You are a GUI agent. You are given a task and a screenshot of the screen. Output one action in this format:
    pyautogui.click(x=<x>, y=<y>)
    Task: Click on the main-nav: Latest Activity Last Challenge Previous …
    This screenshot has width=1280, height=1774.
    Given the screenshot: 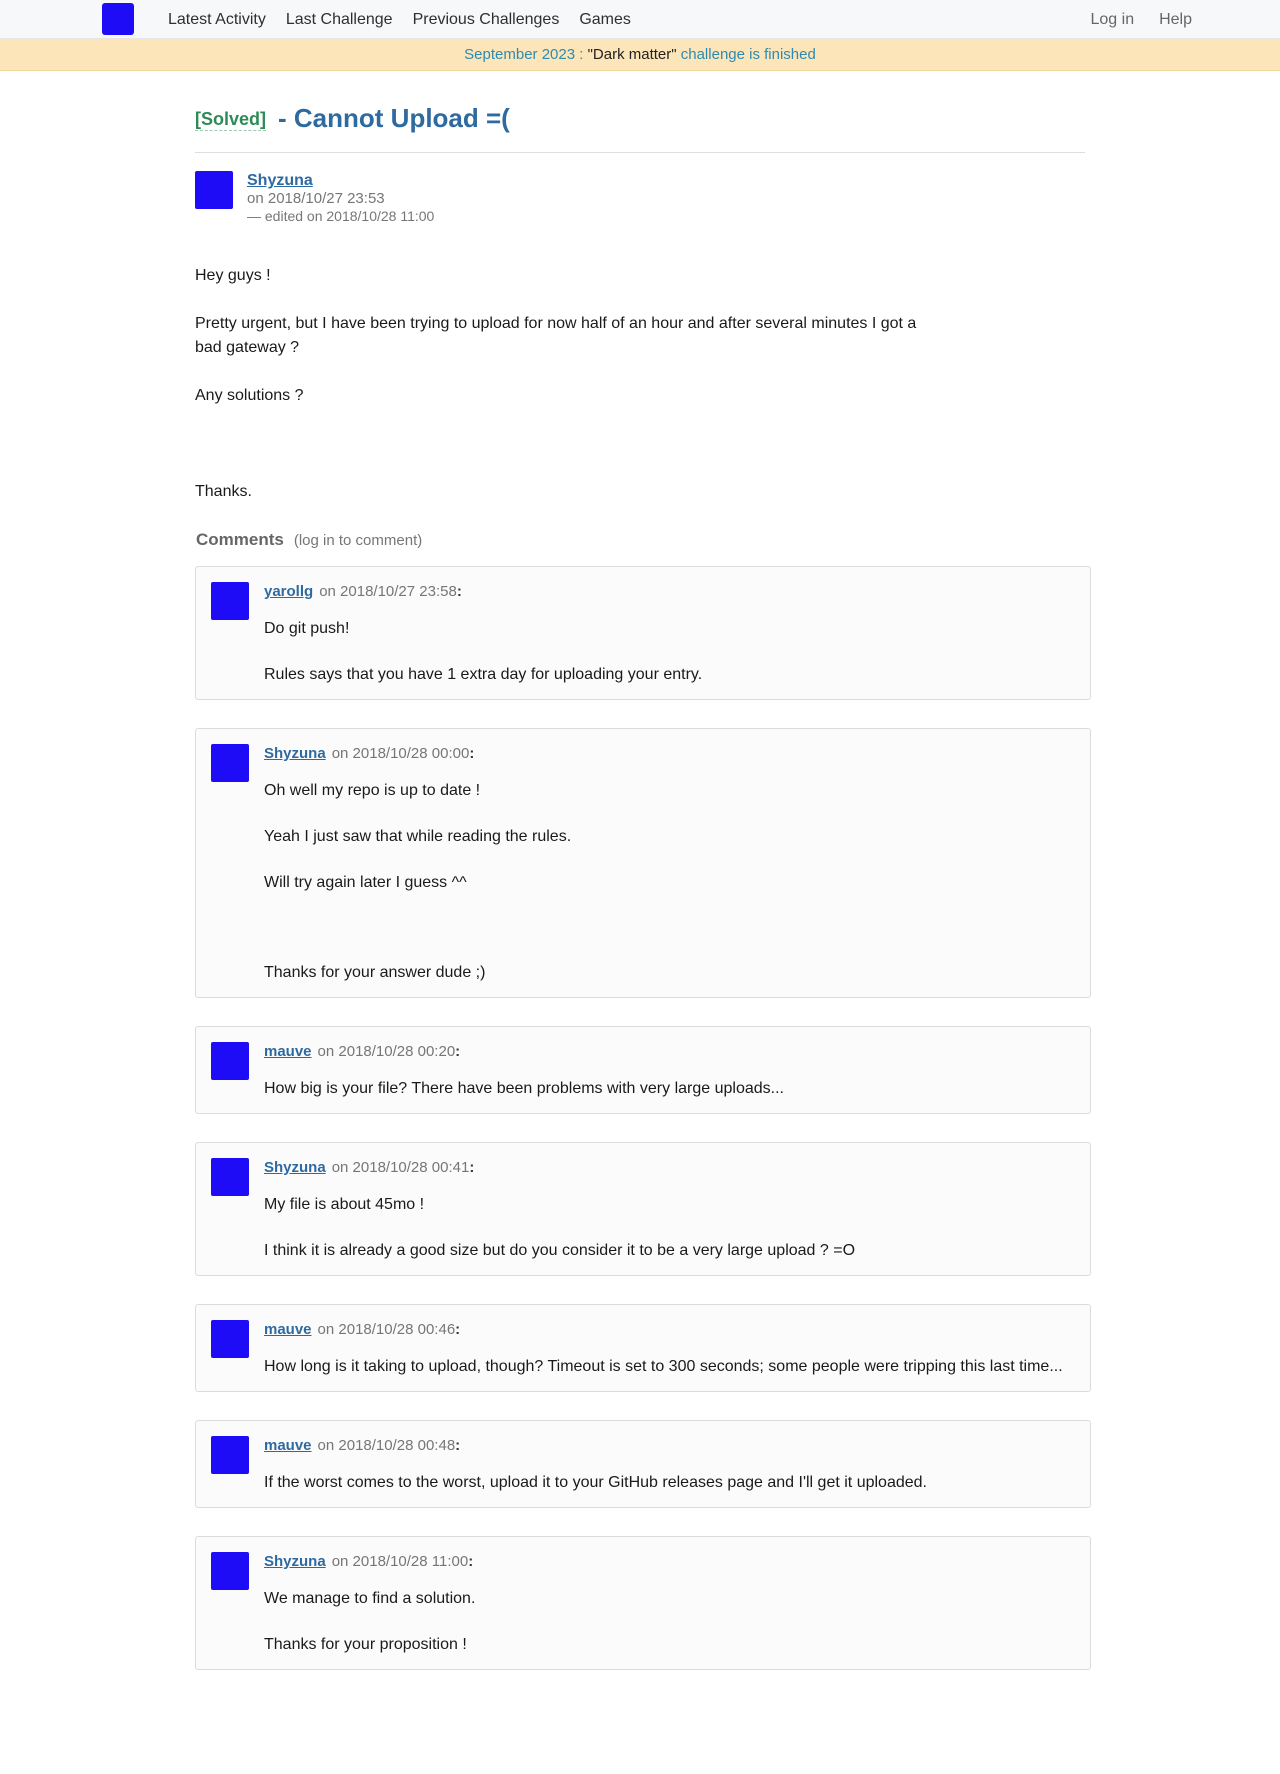 What is the action you would take?
    pyautogui.click(x=409, y=19)
    